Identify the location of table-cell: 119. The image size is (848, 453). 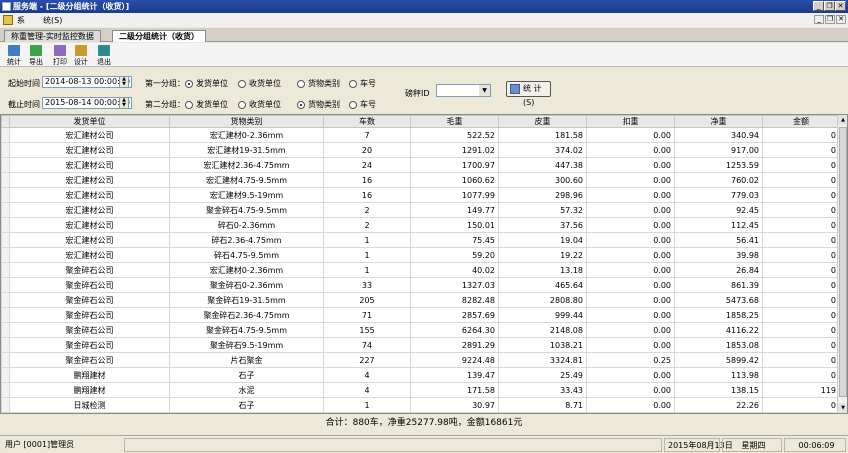
(801, 390).